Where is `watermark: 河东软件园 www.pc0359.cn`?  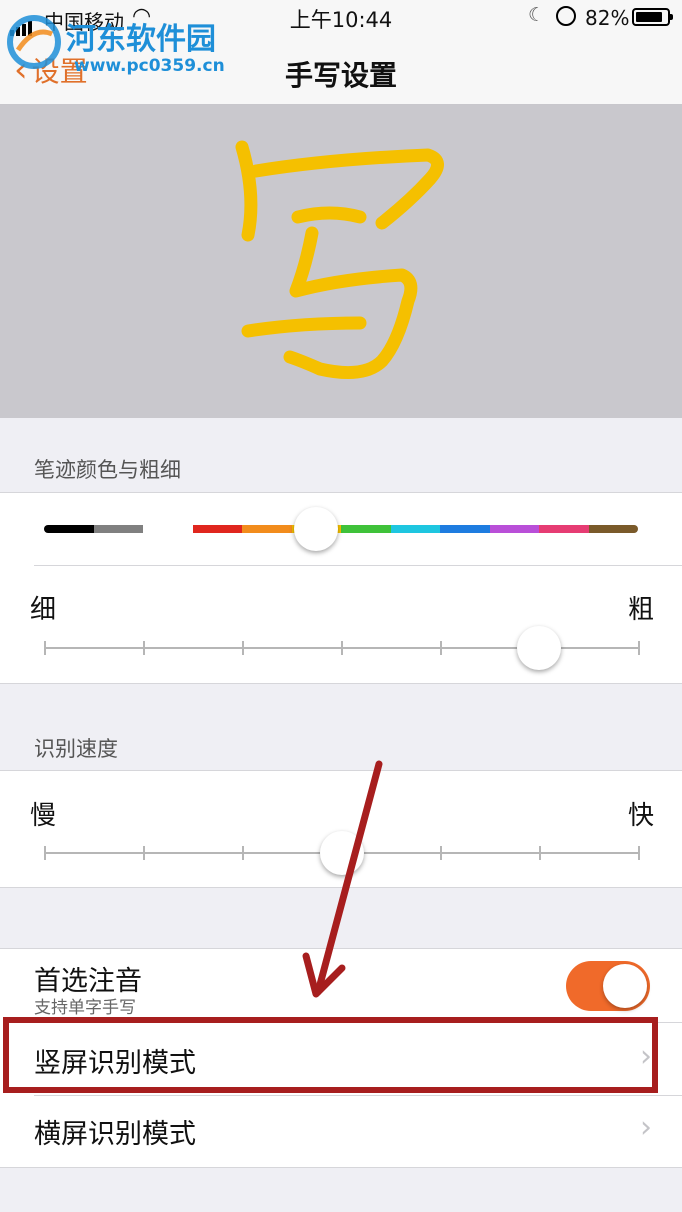 watermark: 河东软件园 www.pc0359.cn is located at coordinates (114, 48).